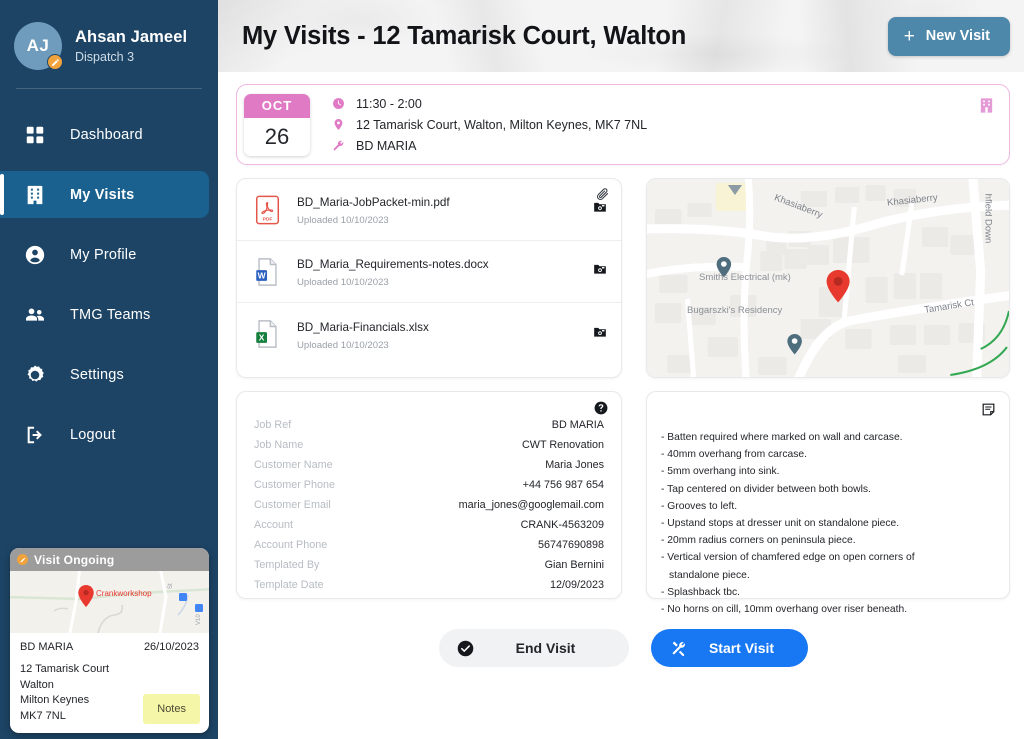 Image resolution: width=1024 pixels, height=739 pixels. Describe the element at coordinates (109, 602) in the screenshot. I see `visit-ongoing-map: St V10 Crankworkshop` at that location.